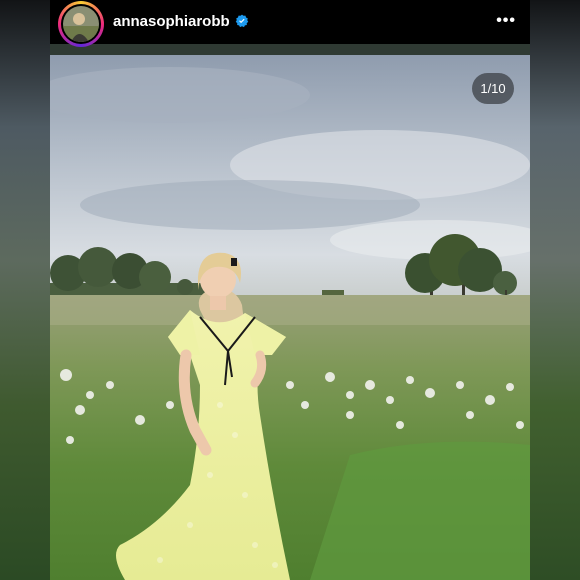  I want to click on avatar, so click(81, 24).